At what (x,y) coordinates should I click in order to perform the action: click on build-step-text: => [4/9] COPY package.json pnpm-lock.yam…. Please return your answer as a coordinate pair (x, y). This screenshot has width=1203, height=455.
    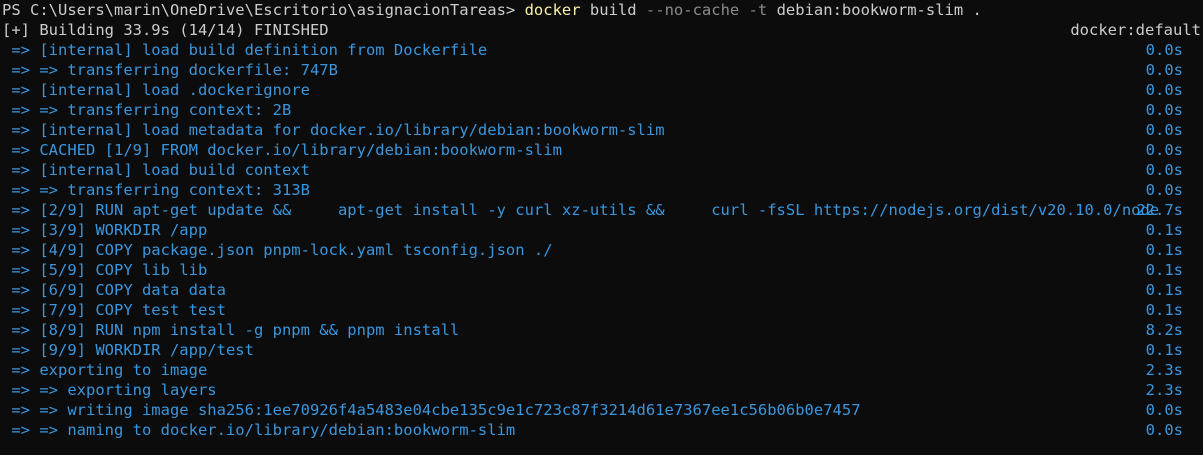
    Looking at the image, I should click on (277, 250).